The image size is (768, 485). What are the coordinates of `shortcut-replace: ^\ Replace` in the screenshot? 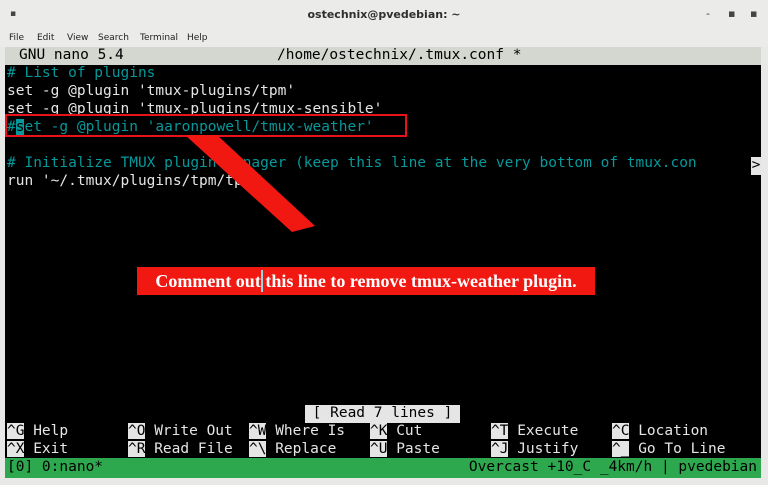 It's located at (292, 450).